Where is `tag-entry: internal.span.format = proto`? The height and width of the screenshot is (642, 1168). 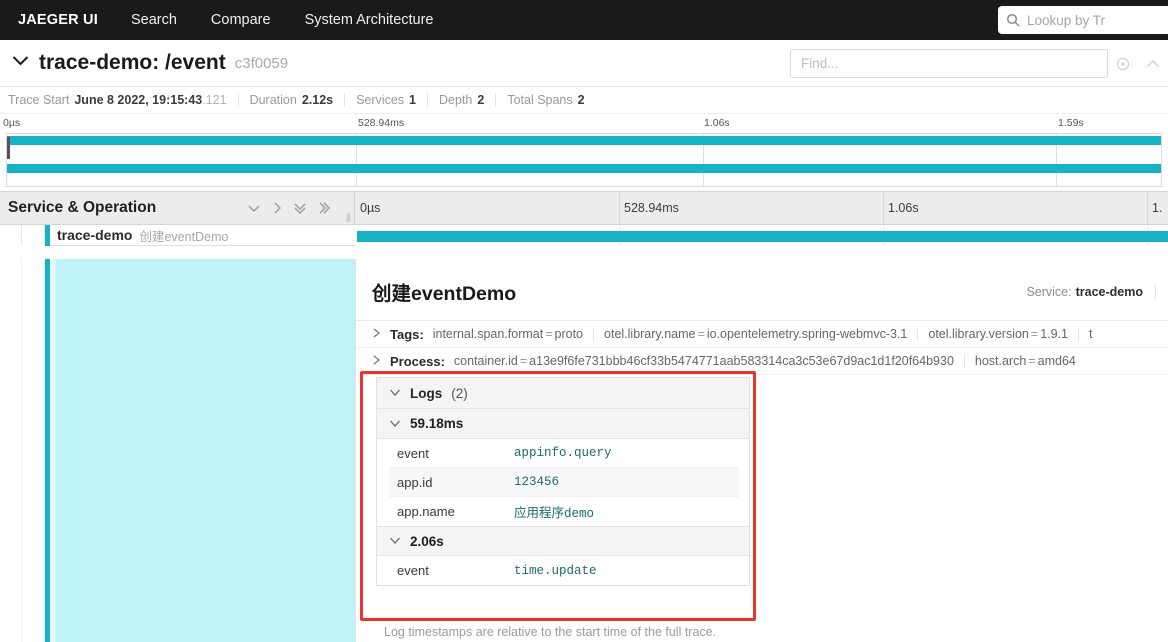 tag-entry: internal.span.format = proto is located at coordinates (508, 334).